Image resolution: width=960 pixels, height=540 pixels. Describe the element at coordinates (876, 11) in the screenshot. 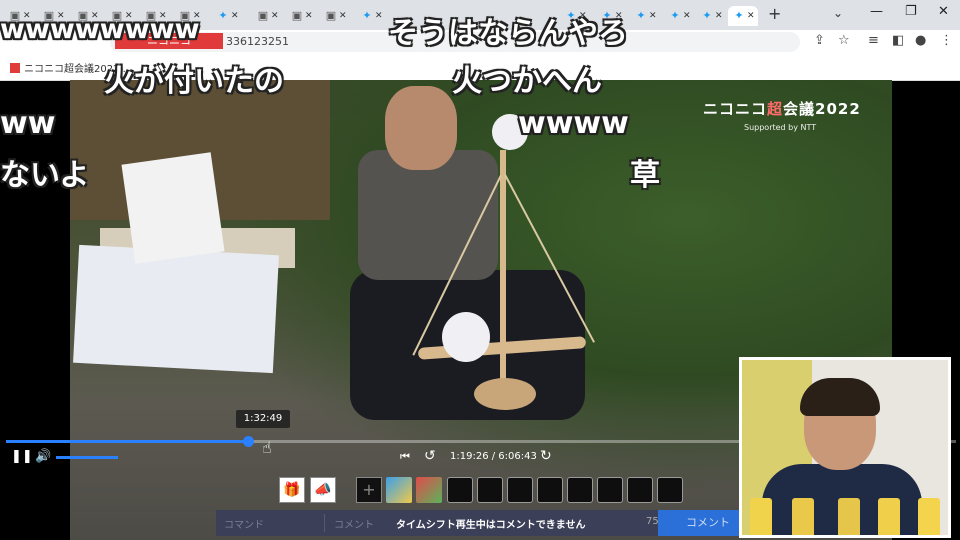

I see `minimize-icon: —` at that location.